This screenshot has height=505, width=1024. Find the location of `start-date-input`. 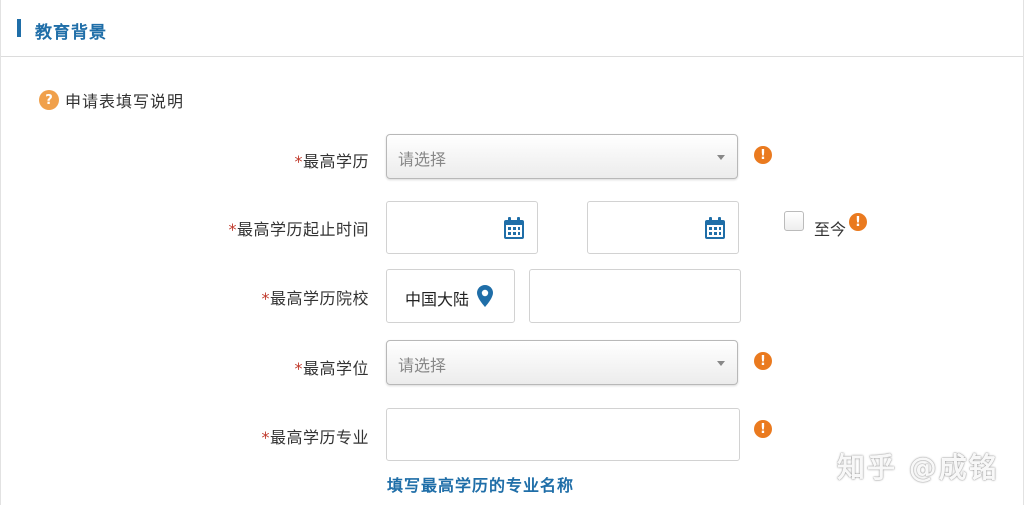

start-date-input is located at coordinates (462, 227).